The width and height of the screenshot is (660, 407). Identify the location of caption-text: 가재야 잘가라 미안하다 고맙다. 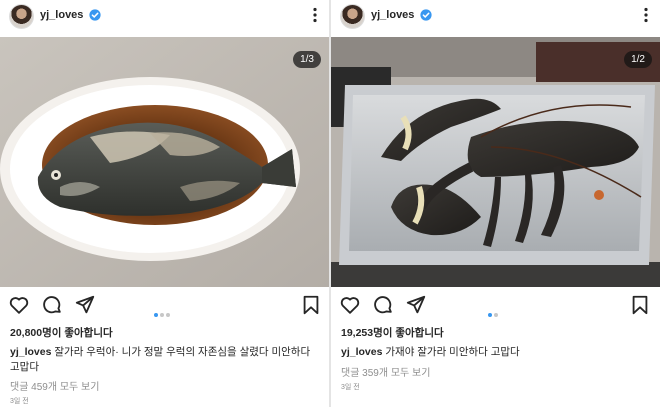
(451, 352).